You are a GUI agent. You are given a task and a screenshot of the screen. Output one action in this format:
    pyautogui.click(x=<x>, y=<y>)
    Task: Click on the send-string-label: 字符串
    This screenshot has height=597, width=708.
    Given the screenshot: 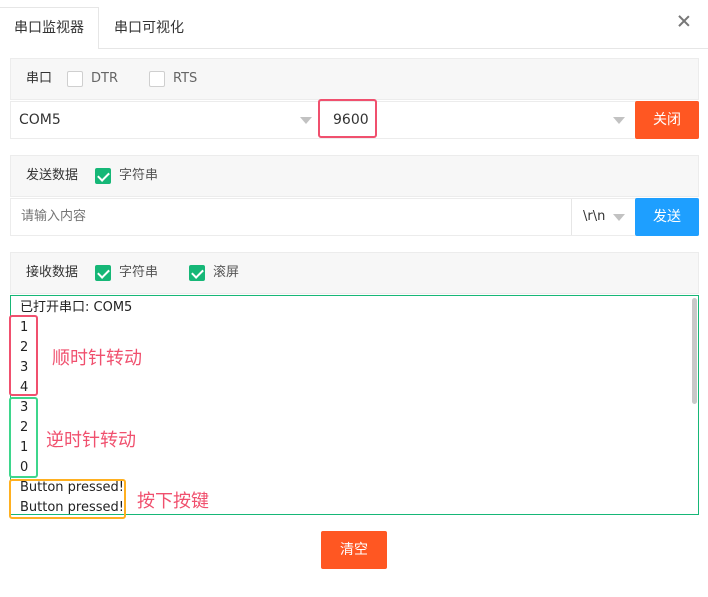 What is the action you would take?
    pyautogui.click(x=139, y=175)
    